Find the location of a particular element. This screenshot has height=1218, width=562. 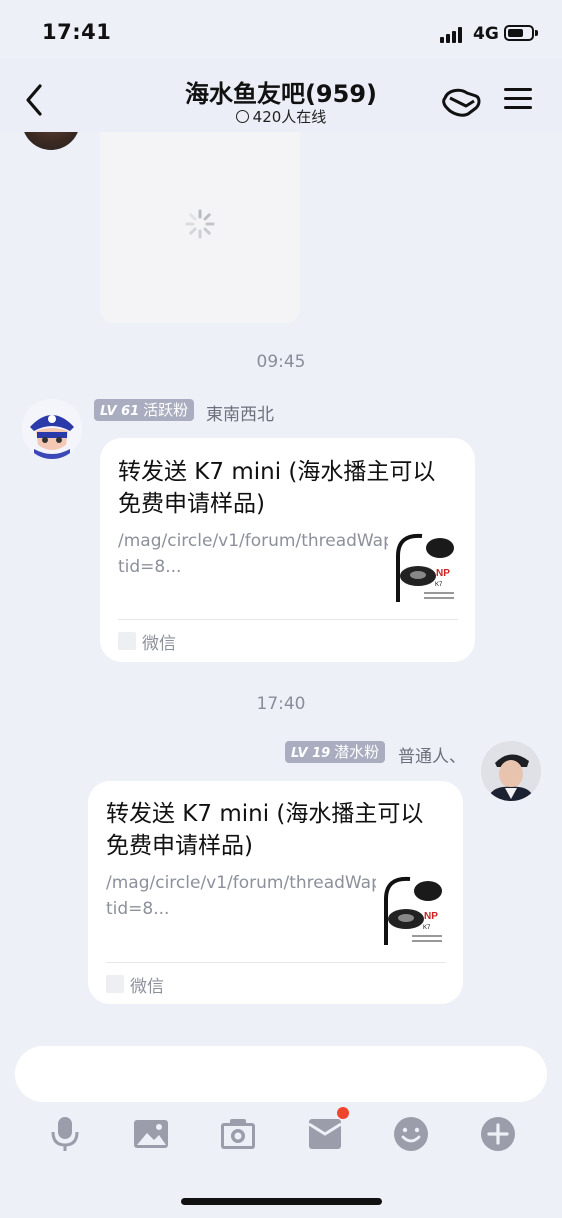

level-badge: LV 61 活跃粉 is located at coordinates (144, 410).